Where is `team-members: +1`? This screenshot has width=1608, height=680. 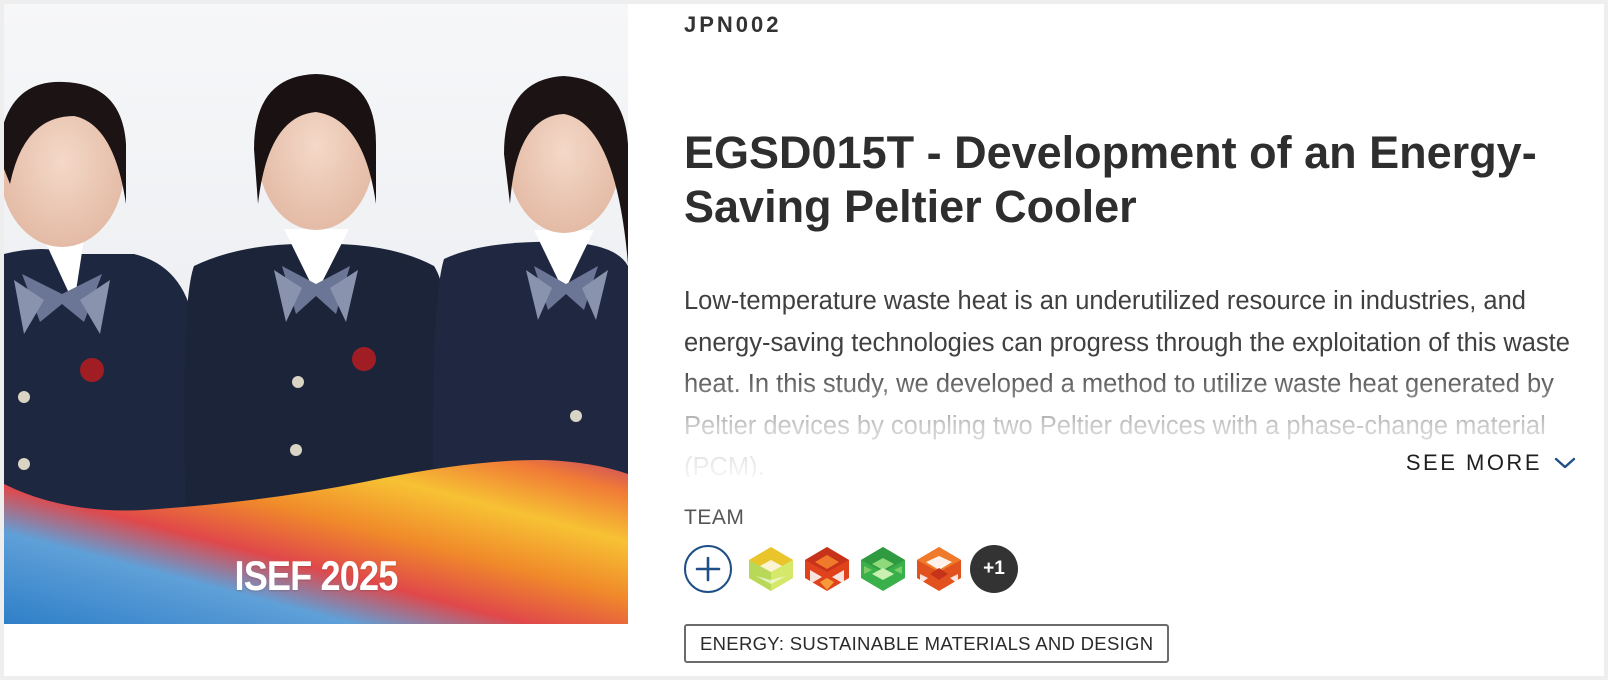 team-members: +1 is located at coordinates (851, 569).